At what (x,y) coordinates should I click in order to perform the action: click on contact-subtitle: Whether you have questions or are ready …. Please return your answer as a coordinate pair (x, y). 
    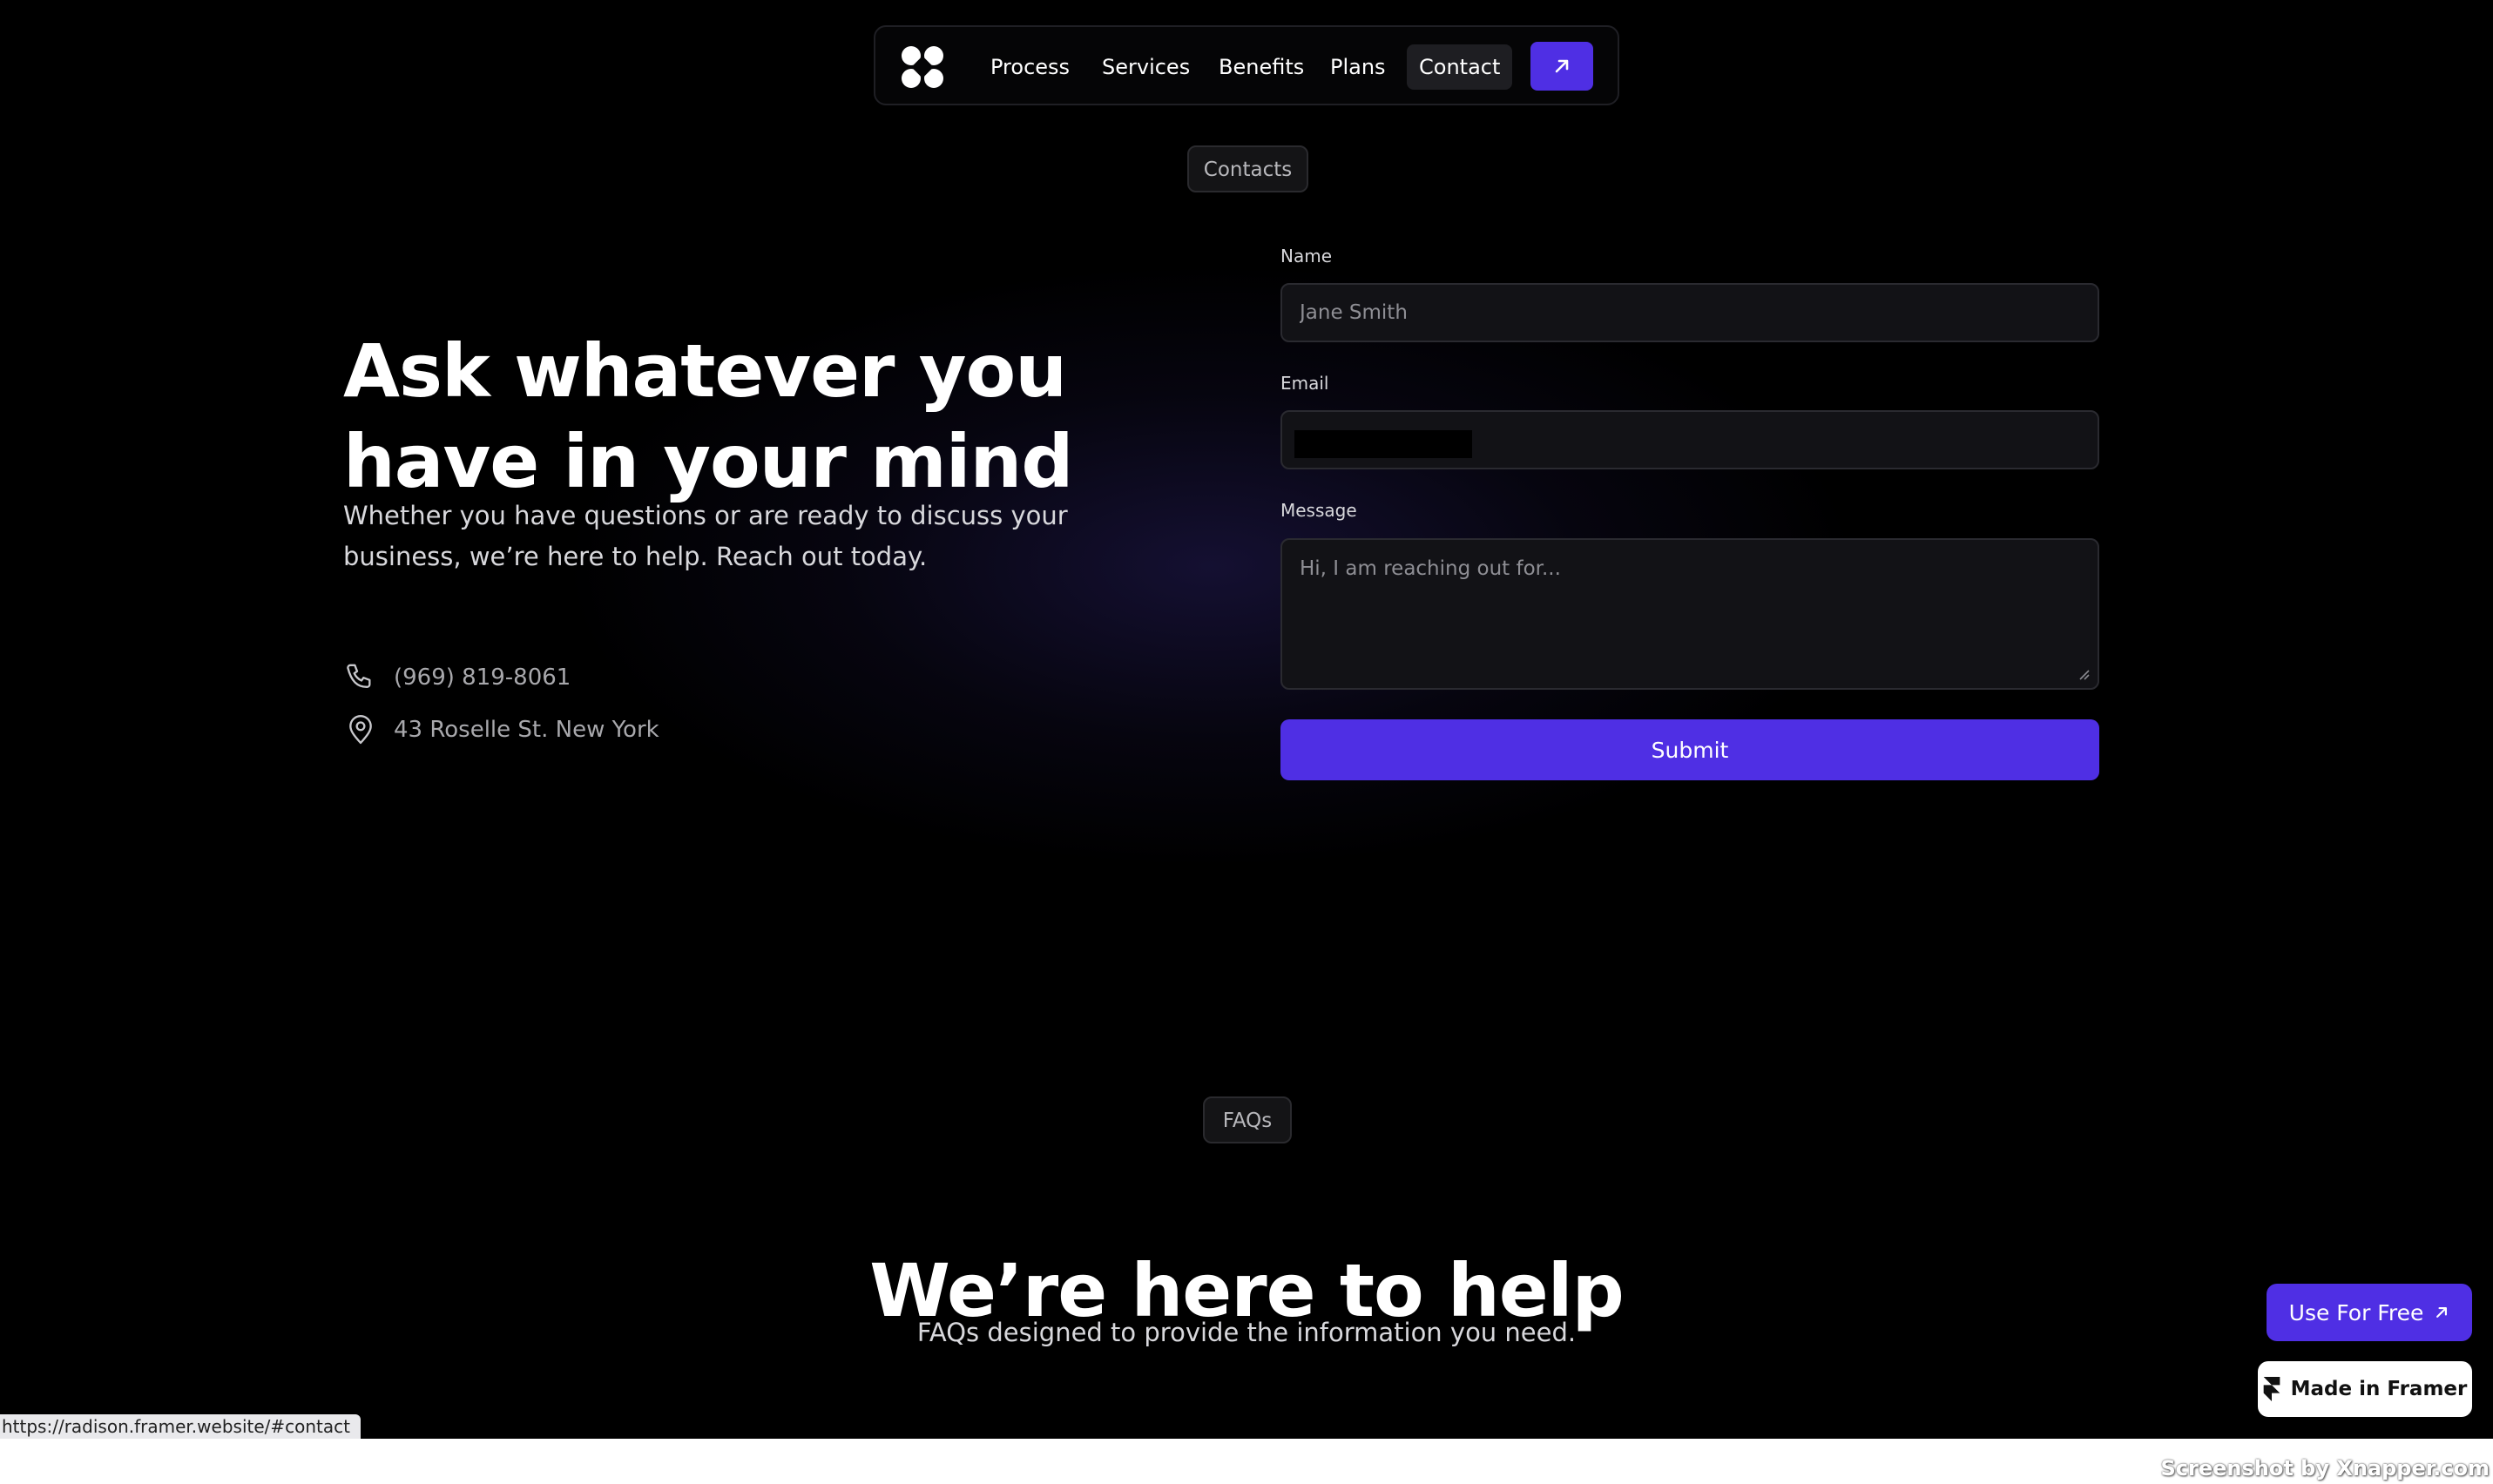
    Looking at the image, I should click on (706, 536).